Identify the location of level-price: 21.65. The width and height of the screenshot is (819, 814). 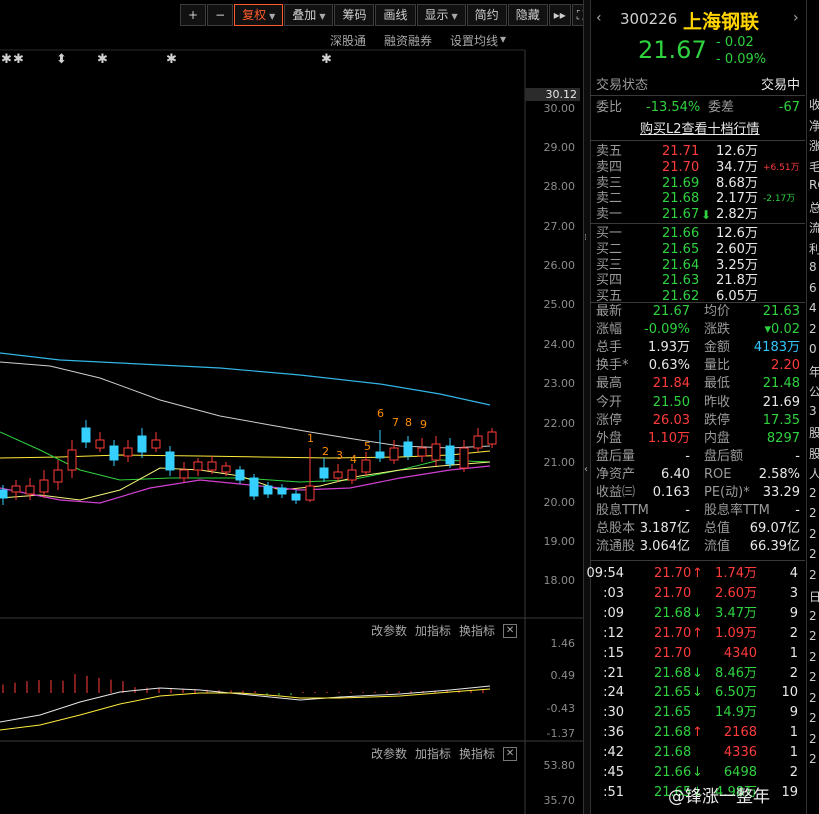
(681, 249).